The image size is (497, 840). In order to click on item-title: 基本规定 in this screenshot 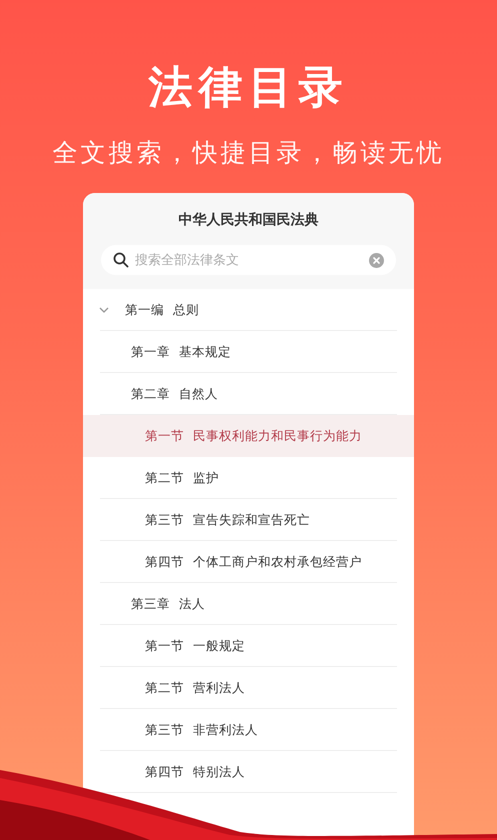, I will do `click(205, 352)`.